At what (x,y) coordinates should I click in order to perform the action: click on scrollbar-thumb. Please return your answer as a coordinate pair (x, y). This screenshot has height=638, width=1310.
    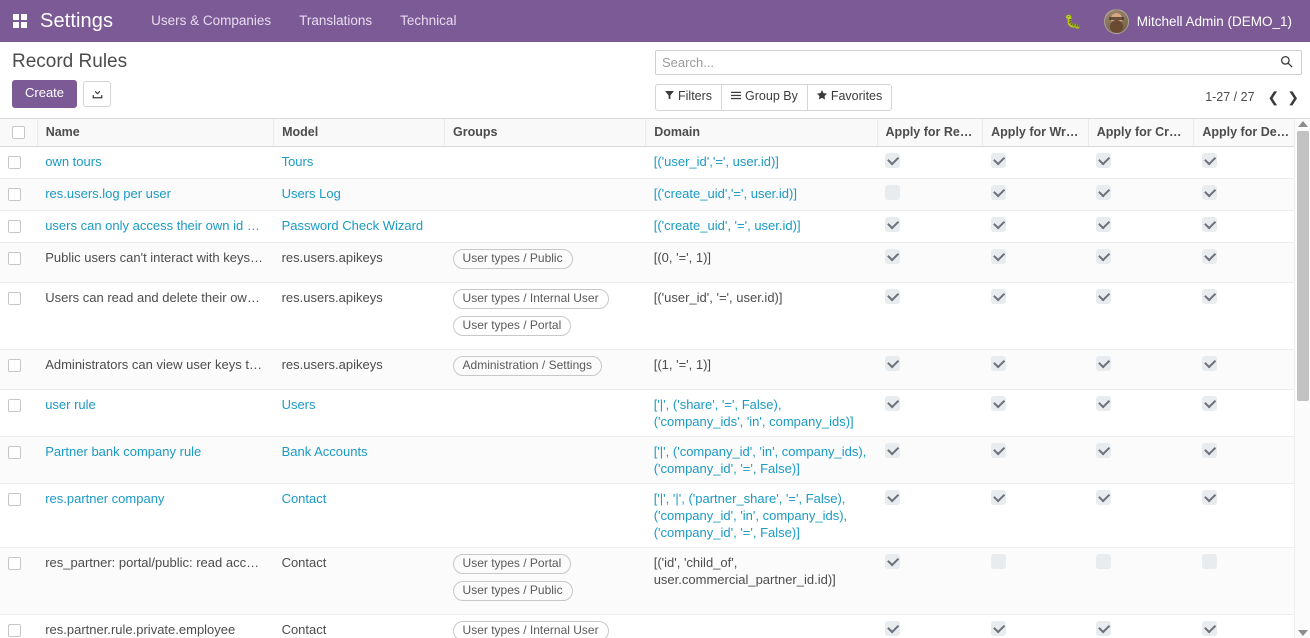
    Looking at the image, I should click on (1303, 266).